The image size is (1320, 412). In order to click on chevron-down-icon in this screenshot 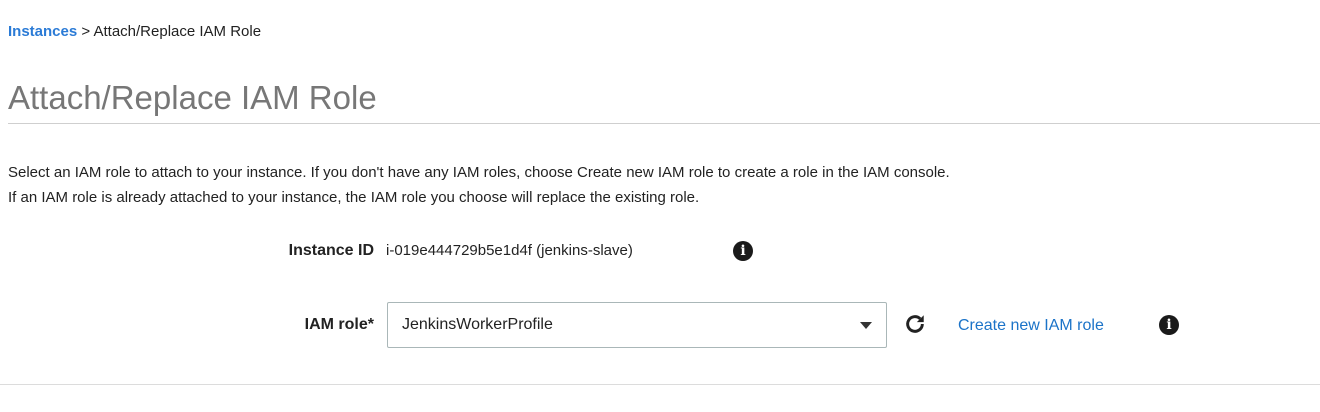, I will do `click(866, 325)`.